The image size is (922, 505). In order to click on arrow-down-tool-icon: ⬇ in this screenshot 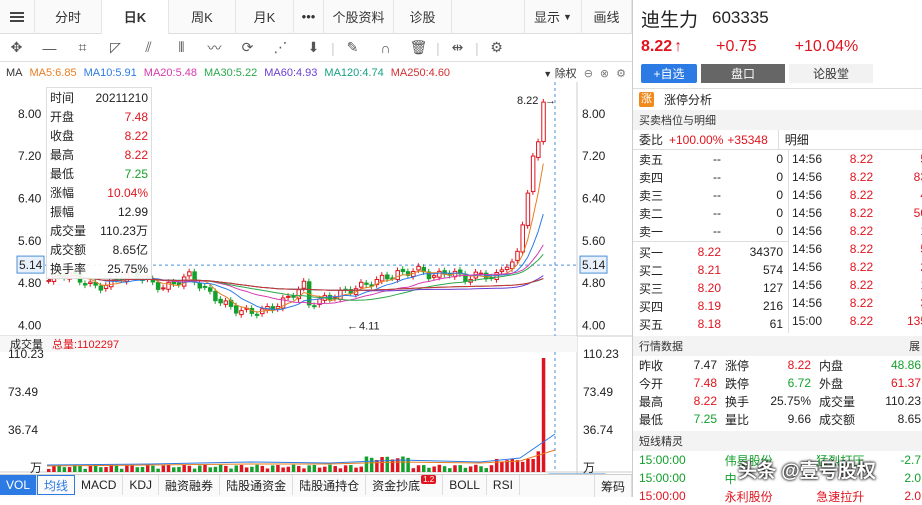, I will do `click(313, 48)`.